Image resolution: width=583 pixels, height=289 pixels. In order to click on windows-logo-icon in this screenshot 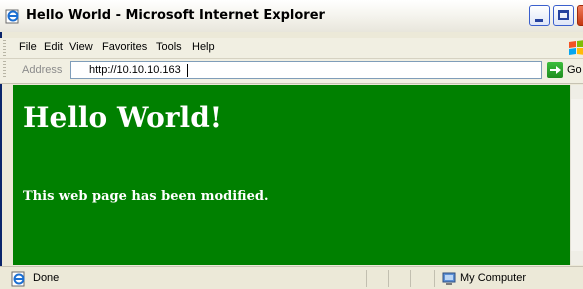, I will do `click(576, 47)`.